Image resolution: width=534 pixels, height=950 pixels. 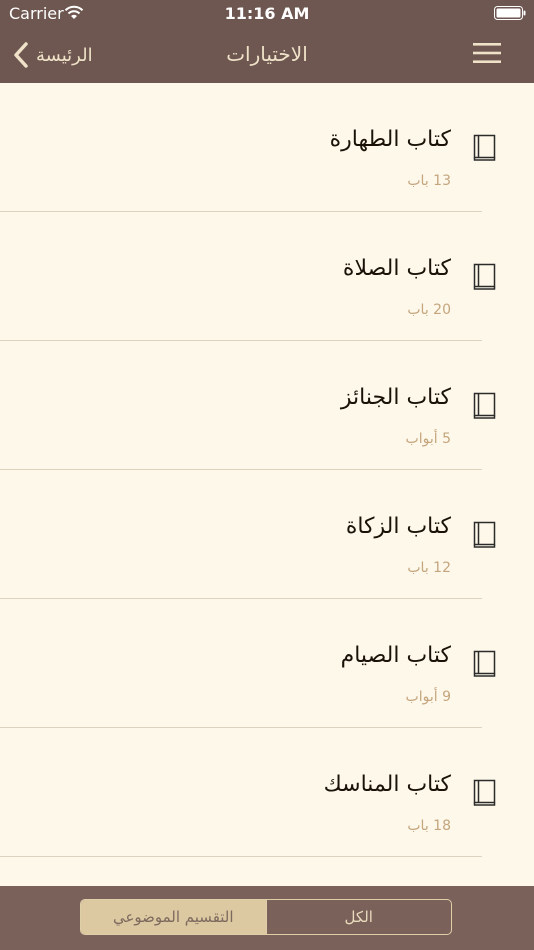 What do you see at coordinates (267, 276) in the screenshot?
I see `list-item: كتاب الصلاة 20 باب` at bounding box center [267, 276].